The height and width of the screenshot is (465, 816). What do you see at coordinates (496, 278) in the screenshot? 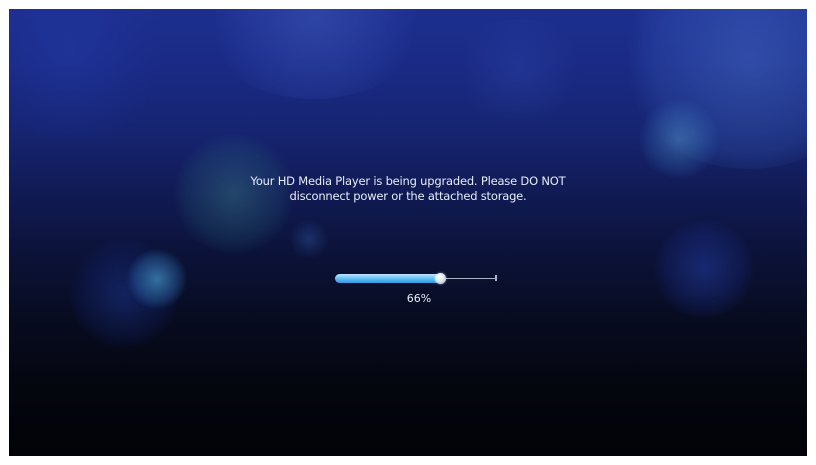
I see `progress-track-end` at bounding box center [496, 278].